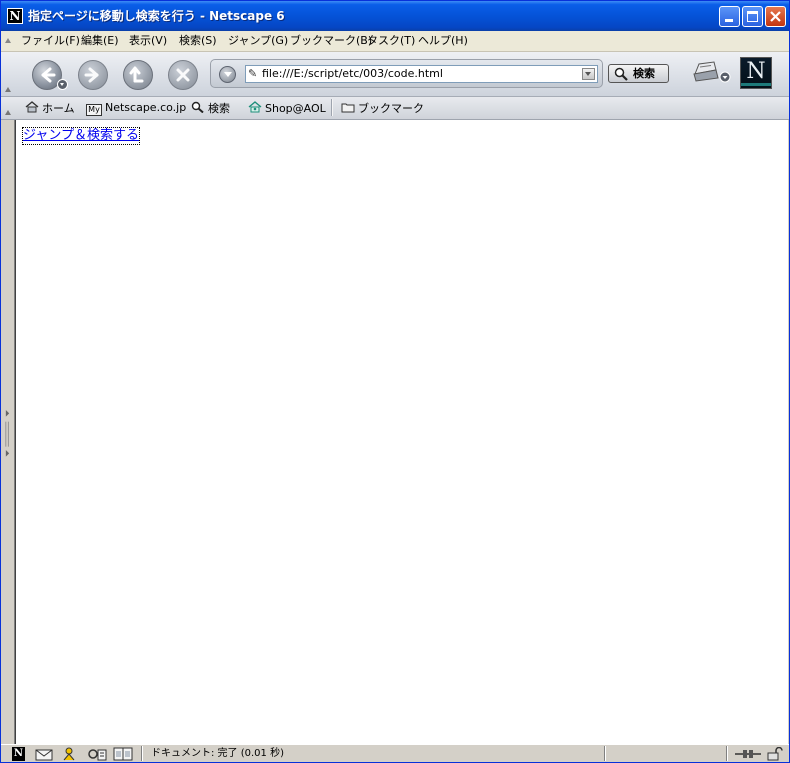 Image resolution: width=790 pixels, height=763 pixels. Describe the element at coordinates (254, 74) in the screenshot. I see `page-proxy-icon: ✎` at that location.